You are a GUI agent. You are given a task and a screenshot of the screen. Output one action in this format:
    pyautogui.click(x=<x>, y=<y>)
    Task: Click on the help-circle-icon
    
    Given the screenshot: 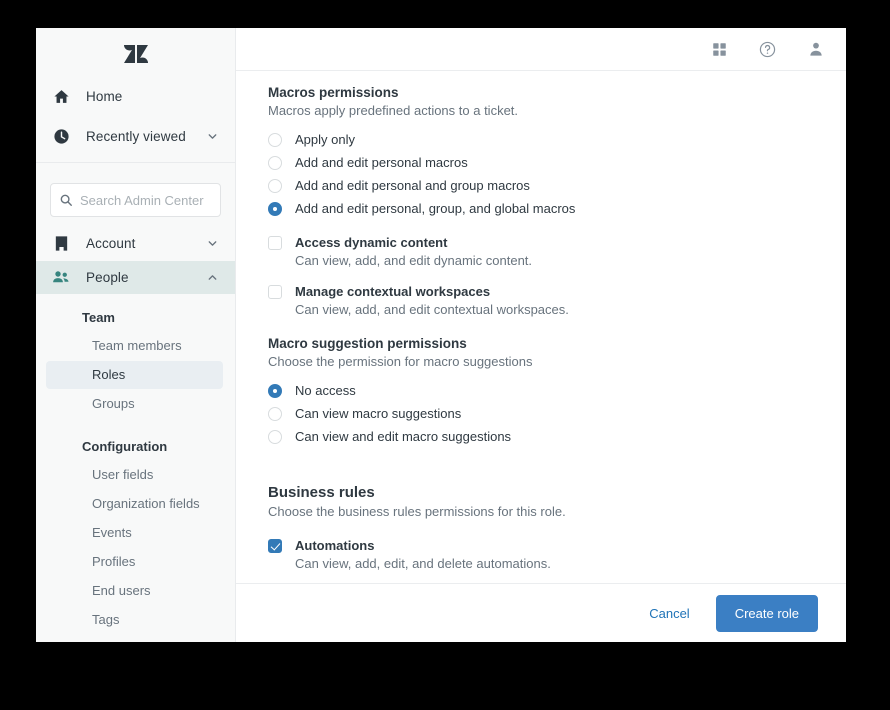 What is the action you would take?
    pyautogui.click(x=767, y=49)
    